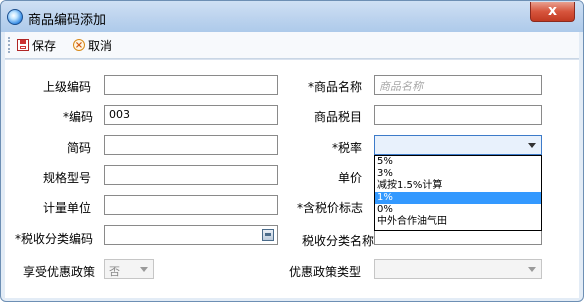 The height and width of the screenshot is (302, 584). What do you see at coordinates (292, 16) in the screenshot?
I see `title-bar: 商品编码添加 x` at bounding box center [292, 16].